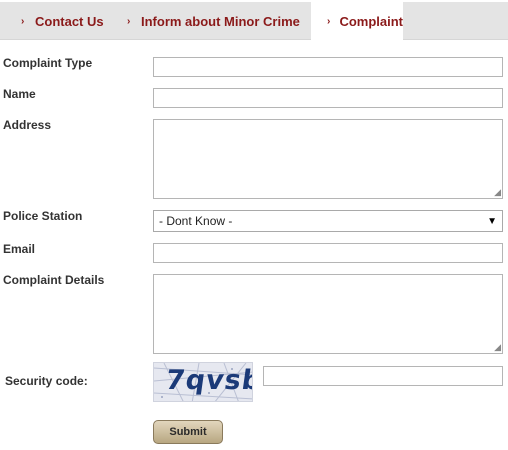  Describe the element at coordinates (371, 21) in the screenshot. I see `tab-label: Complaint` at that location.